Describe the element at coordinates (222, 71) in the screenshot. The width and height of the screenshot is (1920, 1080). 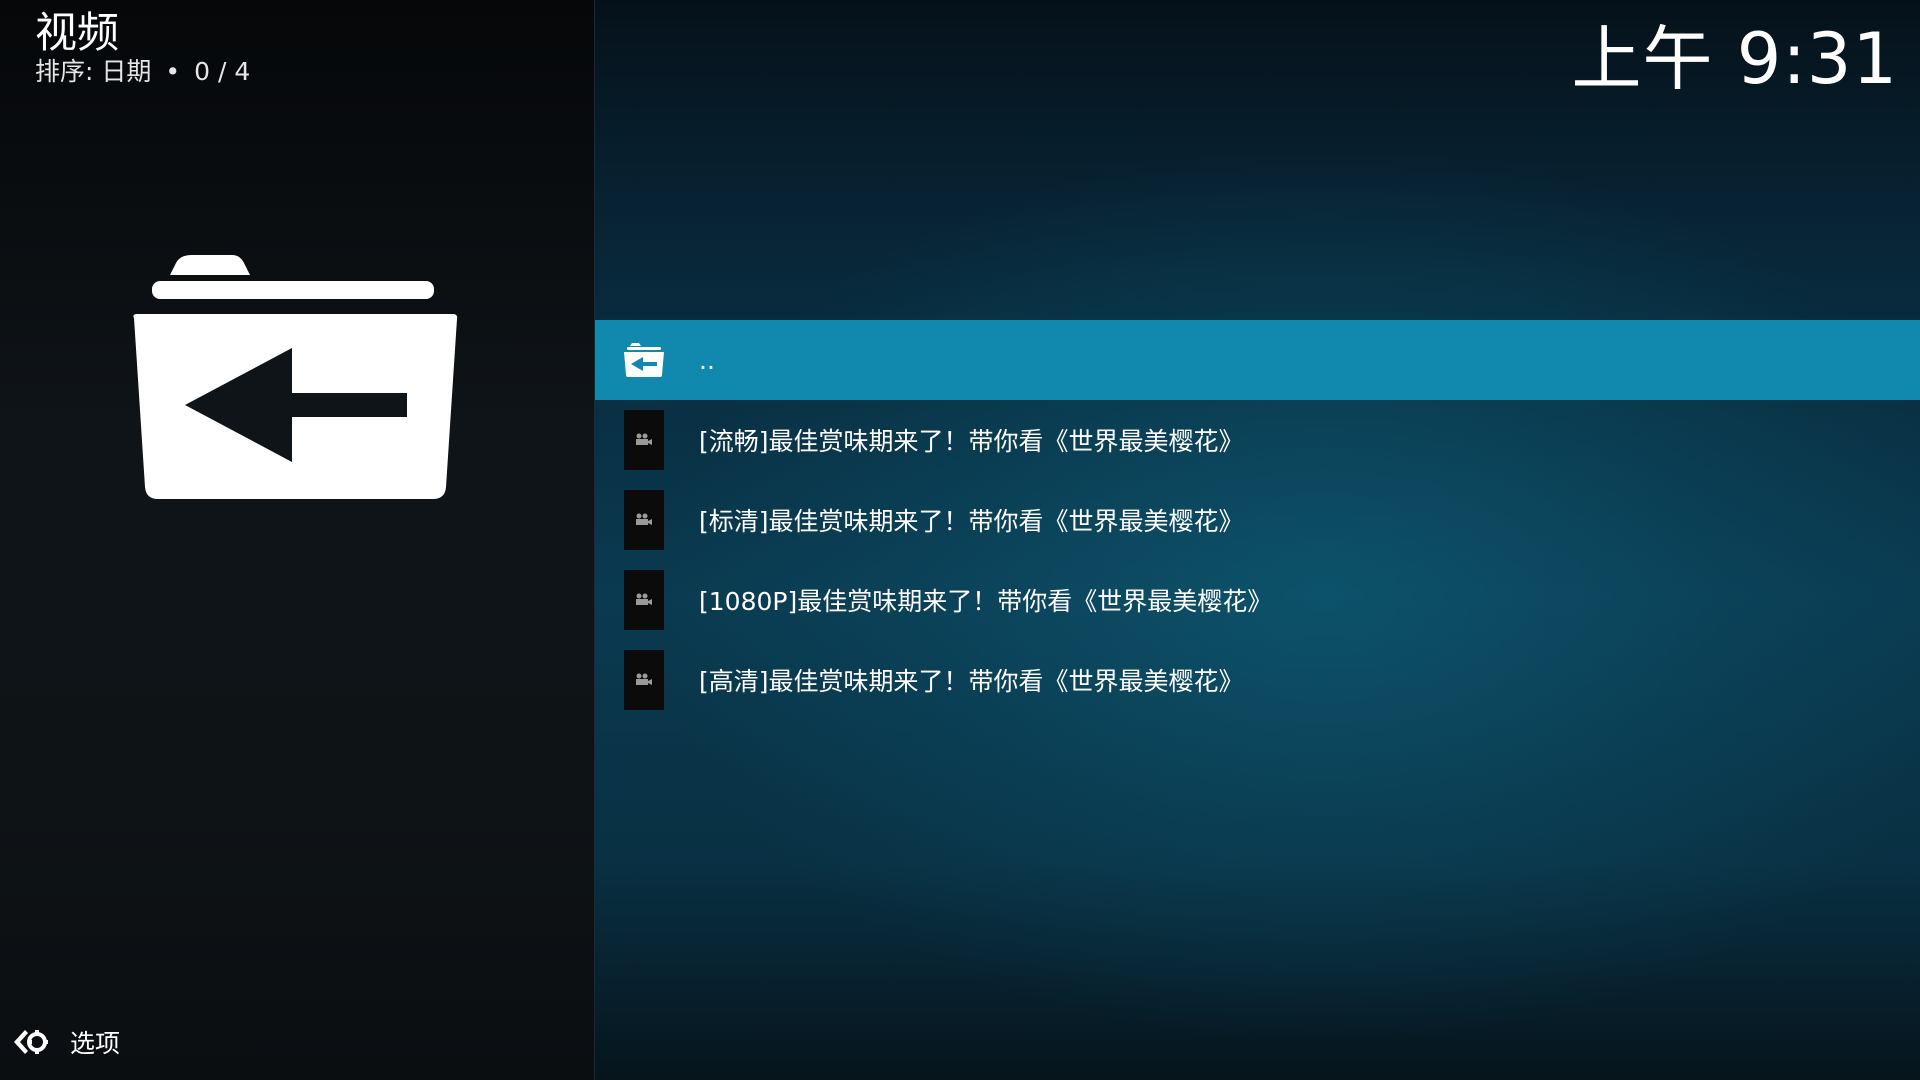
I see `item-count: 0 / 4` at that location.